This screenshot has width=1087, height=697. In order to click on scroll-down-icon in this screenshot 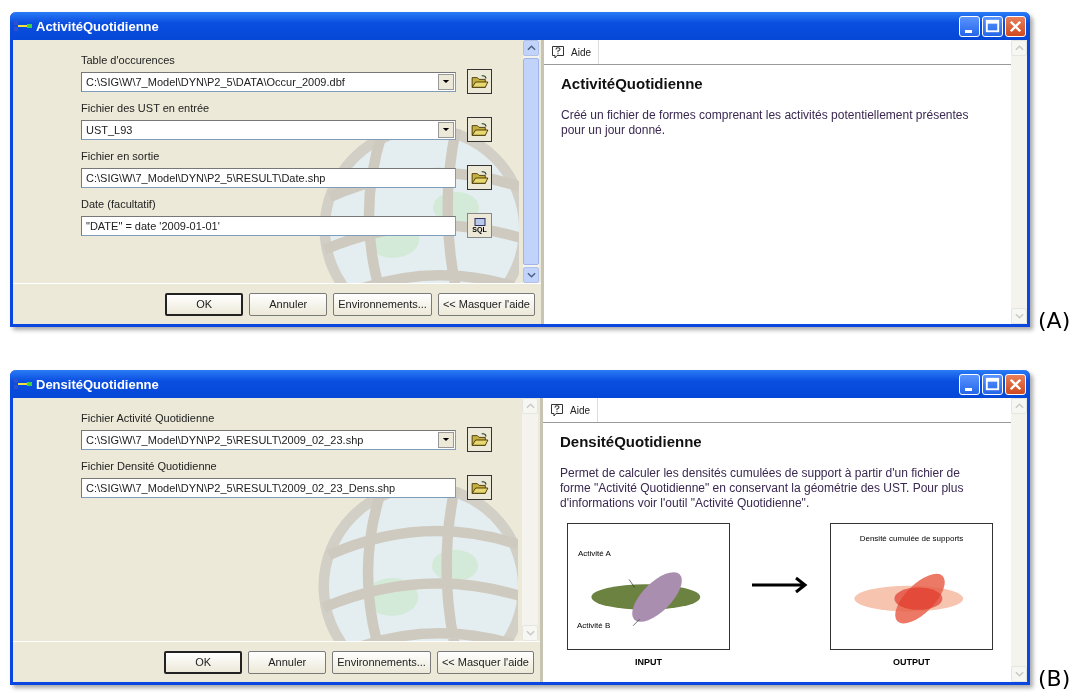, I will do `click(531, 275)`.